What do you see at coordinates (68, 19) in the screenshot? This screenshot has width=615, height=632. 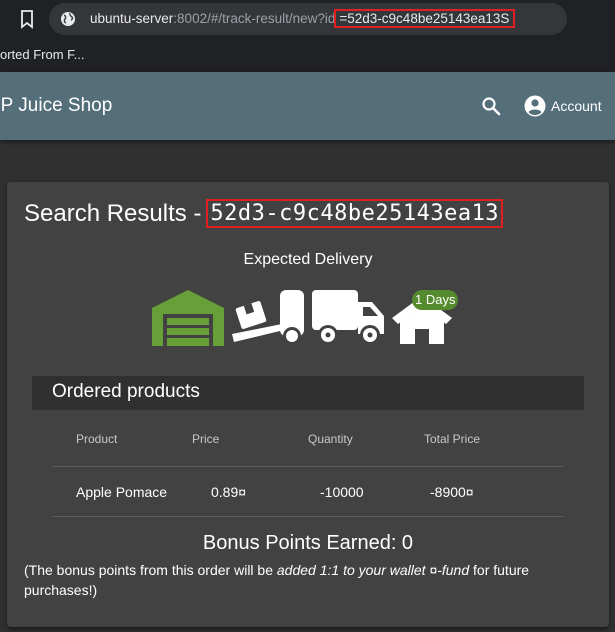 I see `site-info-icon` at bounding box center [68, 19].